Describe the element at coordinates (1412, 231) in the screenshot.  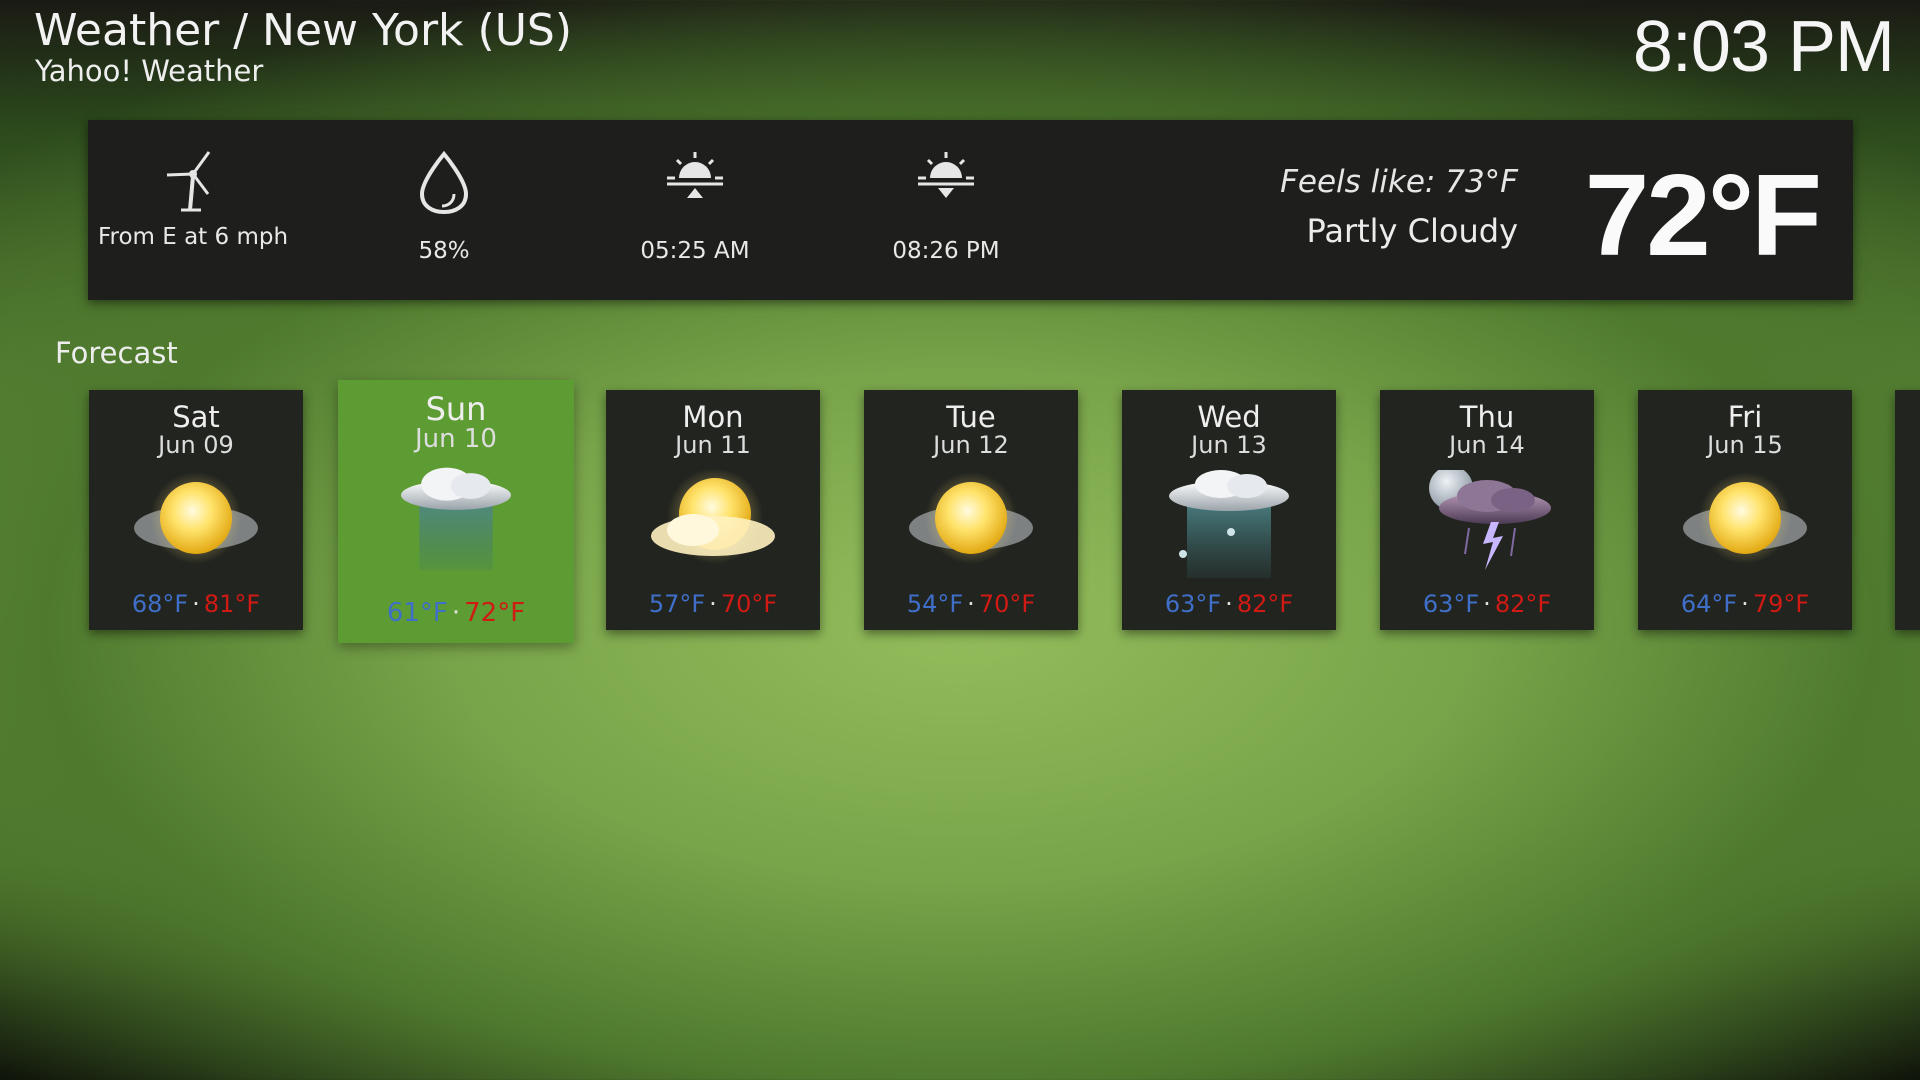
I see `condition-text: Partly Cloudy` at that location.